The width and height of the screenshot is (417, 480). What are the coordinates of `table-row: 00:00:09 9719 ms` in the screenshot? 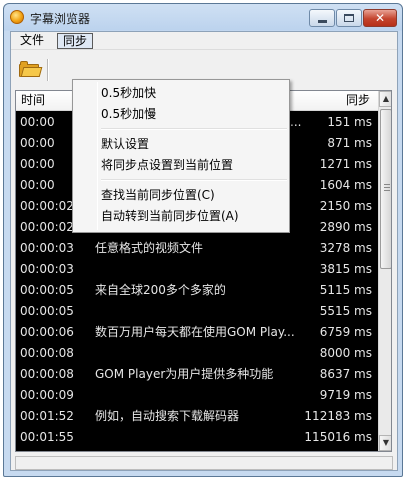 It's located at (197, 395).